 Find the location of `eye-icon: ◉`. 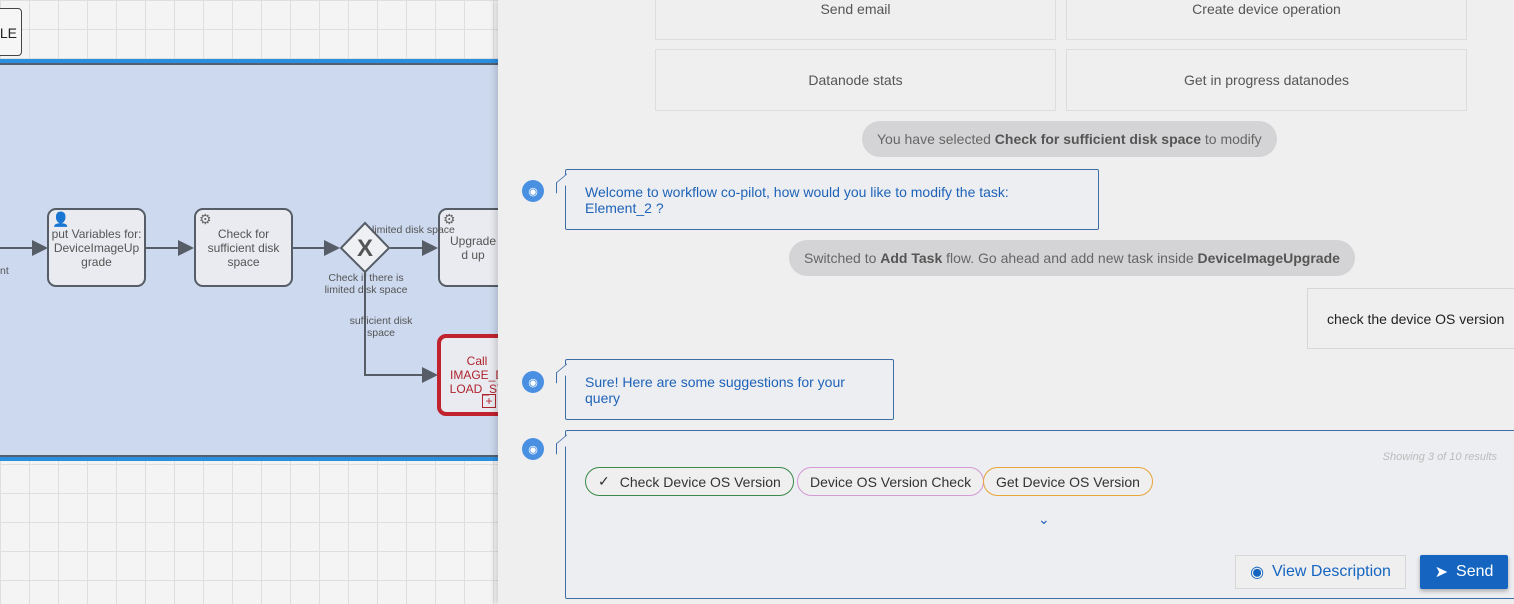

eye-icon: ◉ is located at coordinates (1257, 572).